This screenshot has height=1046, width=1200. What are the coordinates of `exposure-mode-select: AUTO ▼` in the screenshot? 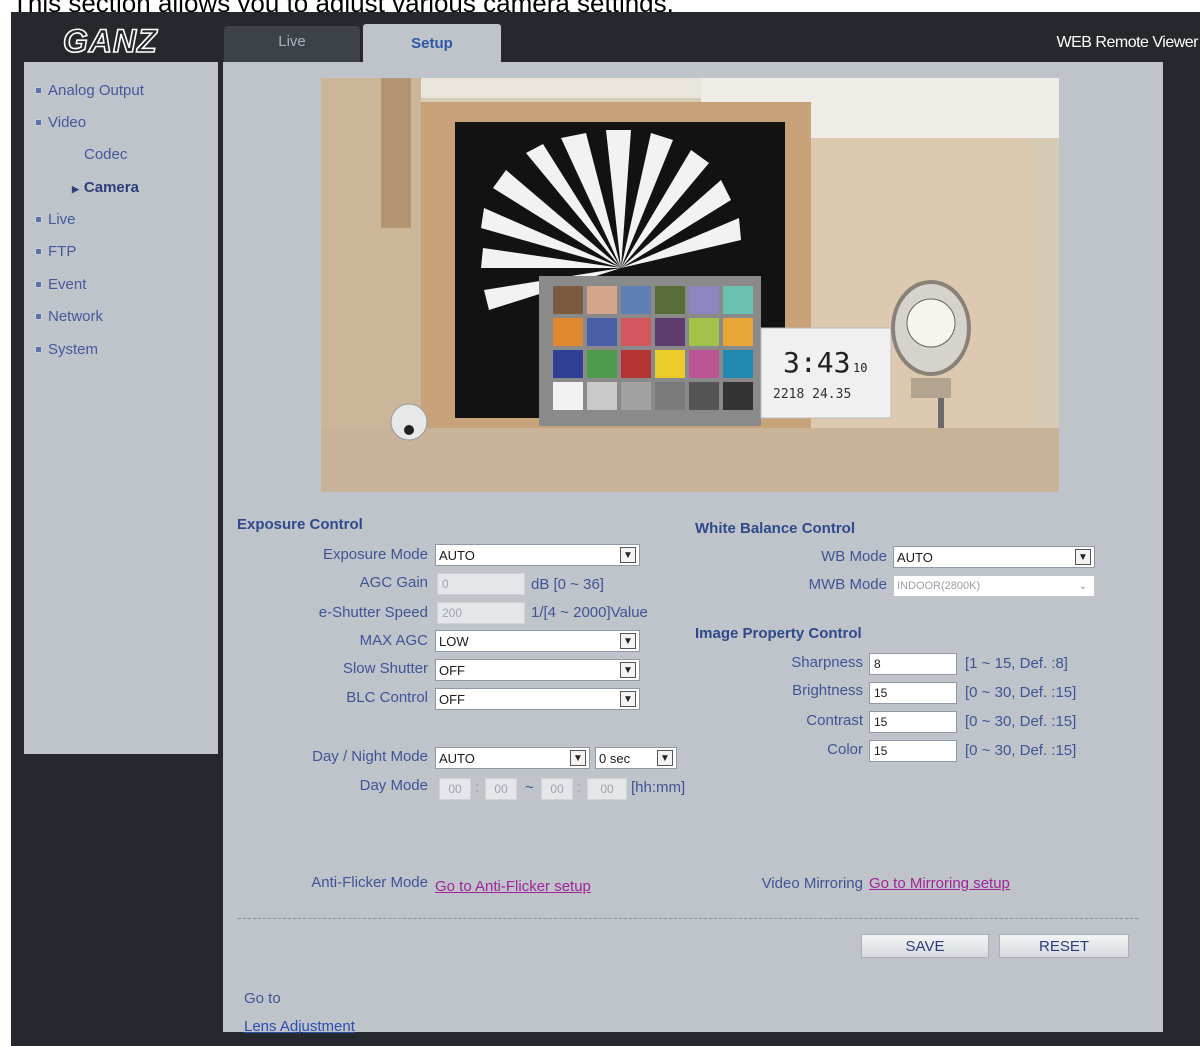 It's located at (537, 555).